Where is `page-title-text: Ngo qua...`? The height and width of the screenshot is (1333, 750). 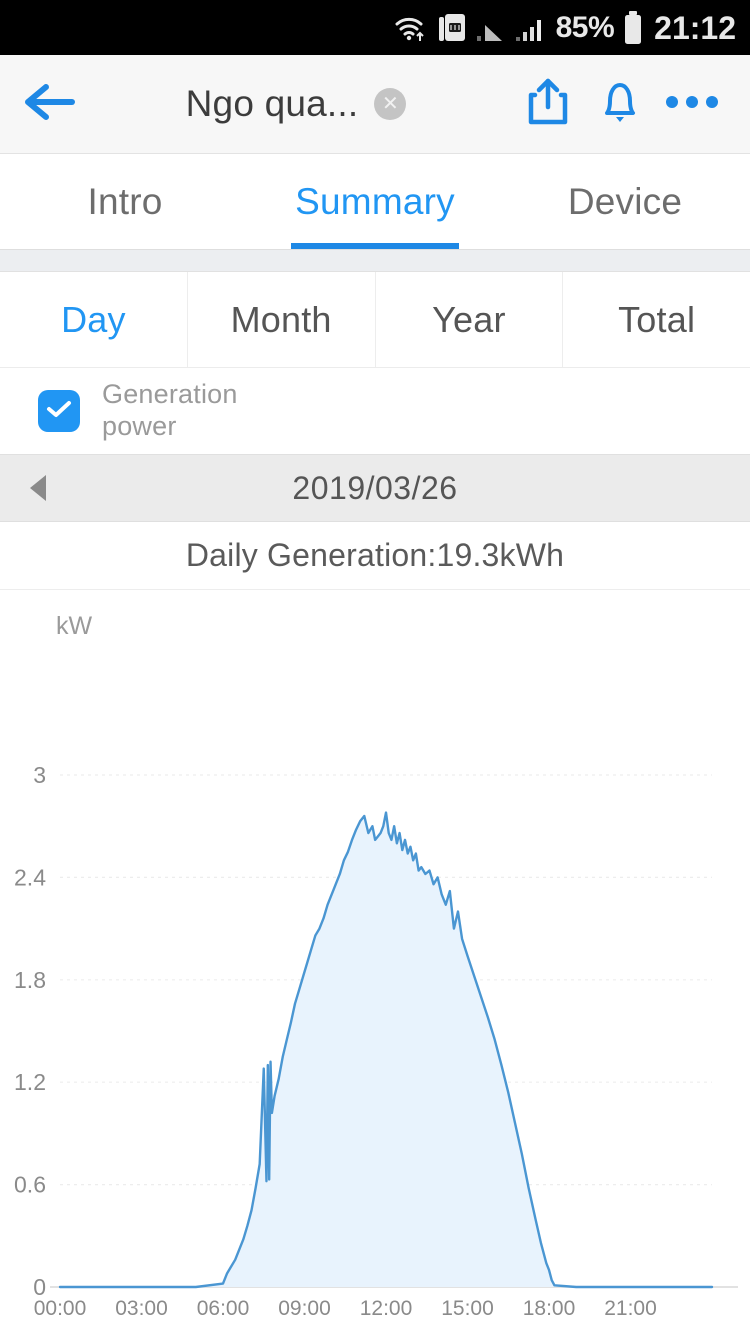
page-title-text: Ngo qua... is located at coordinates (272, 103).